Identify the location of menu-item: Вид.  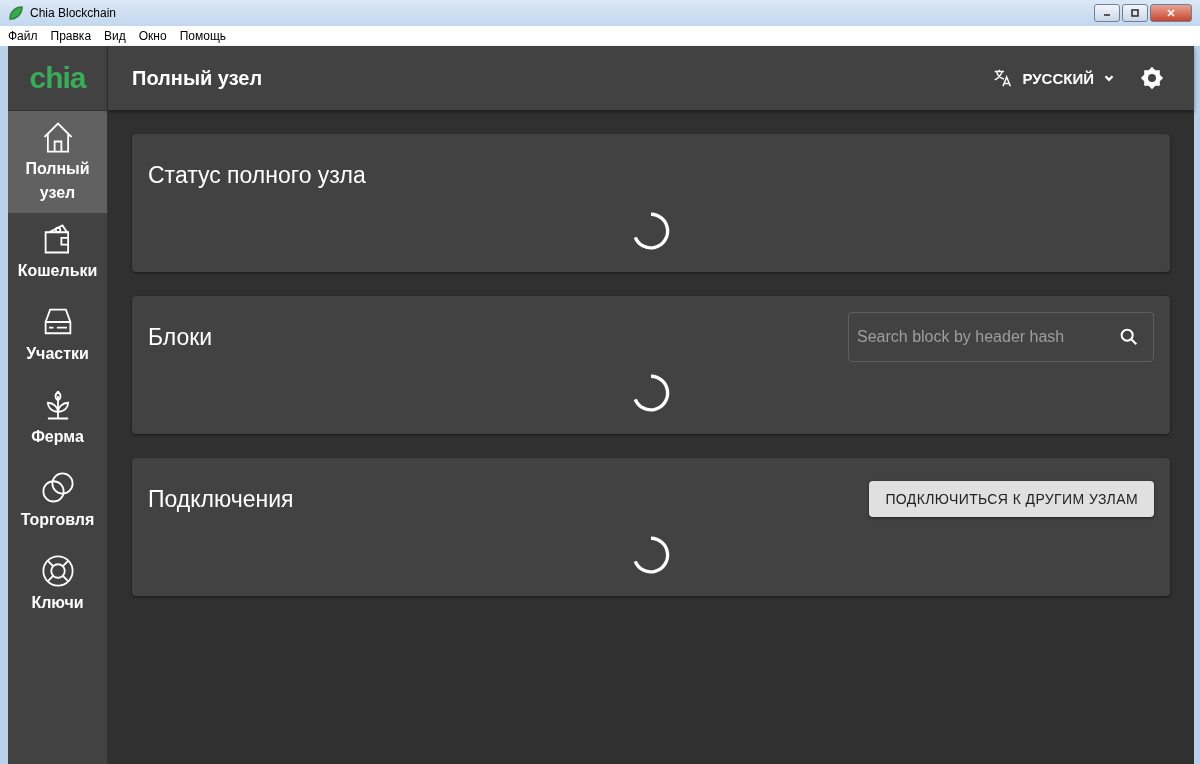
(115, 36).